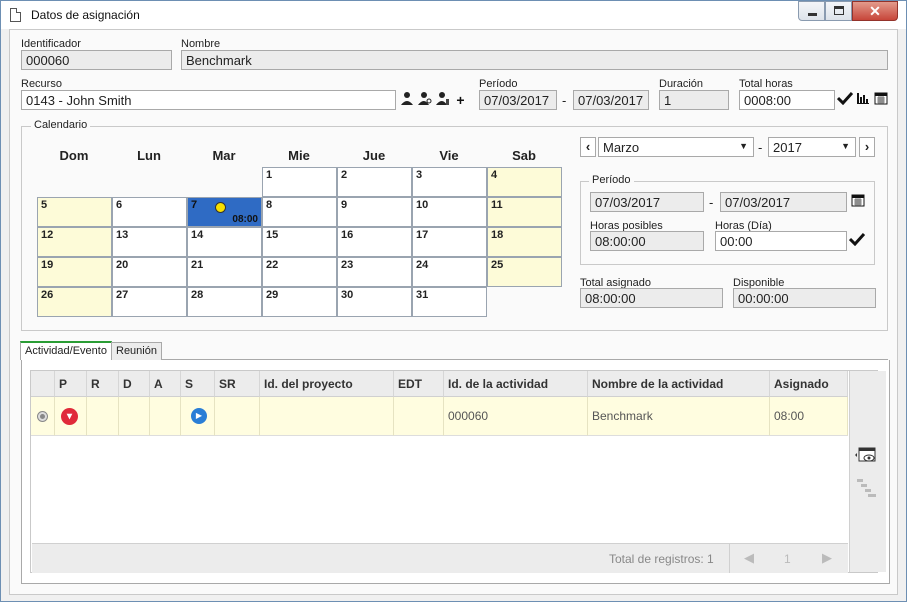 The width and height of the screenshot is (907, 602). Describe the element at coordinates (679, 384) in the screenshot. I see `grid-header-nombre-actividad: Nombre de la actividad` at that location.